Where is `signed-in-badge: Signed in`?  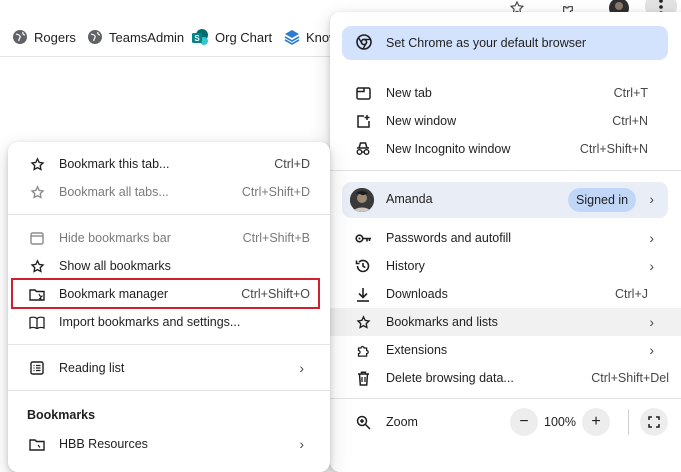
signed-in-badge: Signed in is located at coordinates (602, 200).